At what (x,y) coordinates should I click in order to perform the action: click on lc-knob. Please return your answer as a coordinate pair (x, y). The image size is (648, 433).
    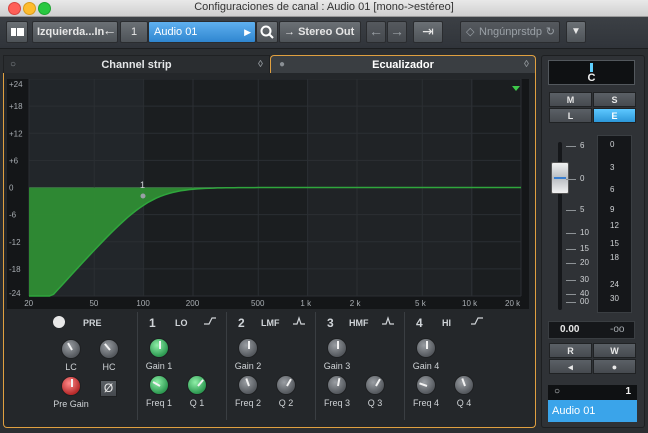
    Looking at the image, I should click on (71, 349).